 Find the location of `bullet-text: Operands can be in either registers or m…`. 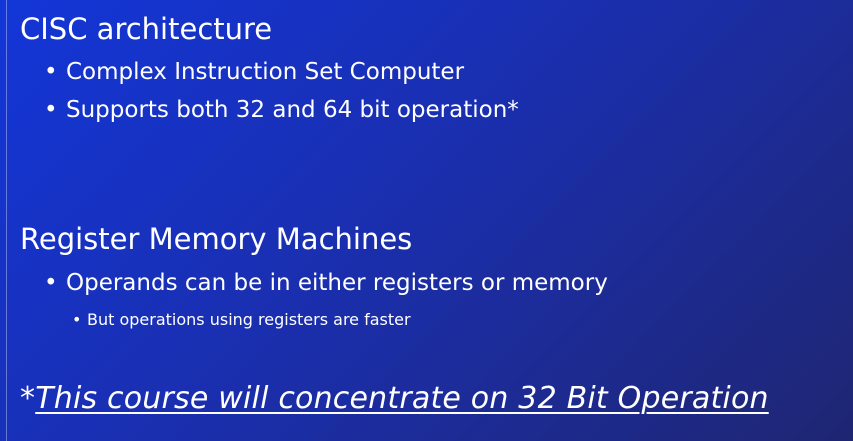

bullet-text: Operands can be in either registers or m… is located at coordinates (337, 283).